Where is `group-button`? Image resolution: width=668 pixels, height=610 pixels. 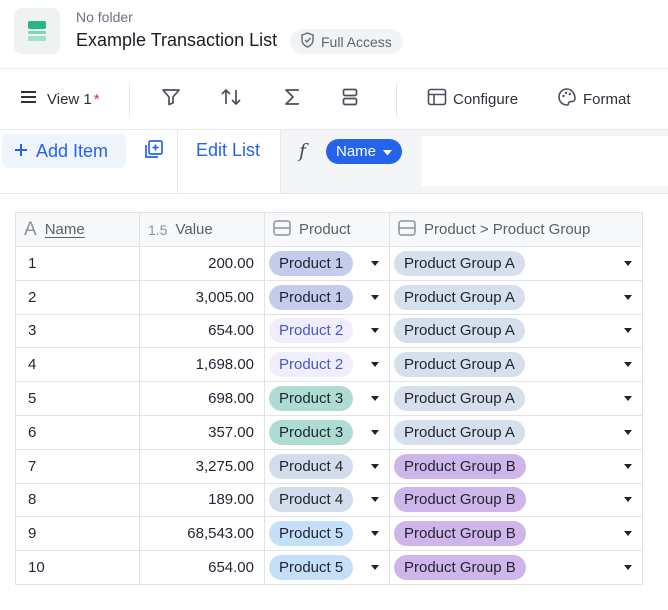 group-button is located at coordinates (350, 99).